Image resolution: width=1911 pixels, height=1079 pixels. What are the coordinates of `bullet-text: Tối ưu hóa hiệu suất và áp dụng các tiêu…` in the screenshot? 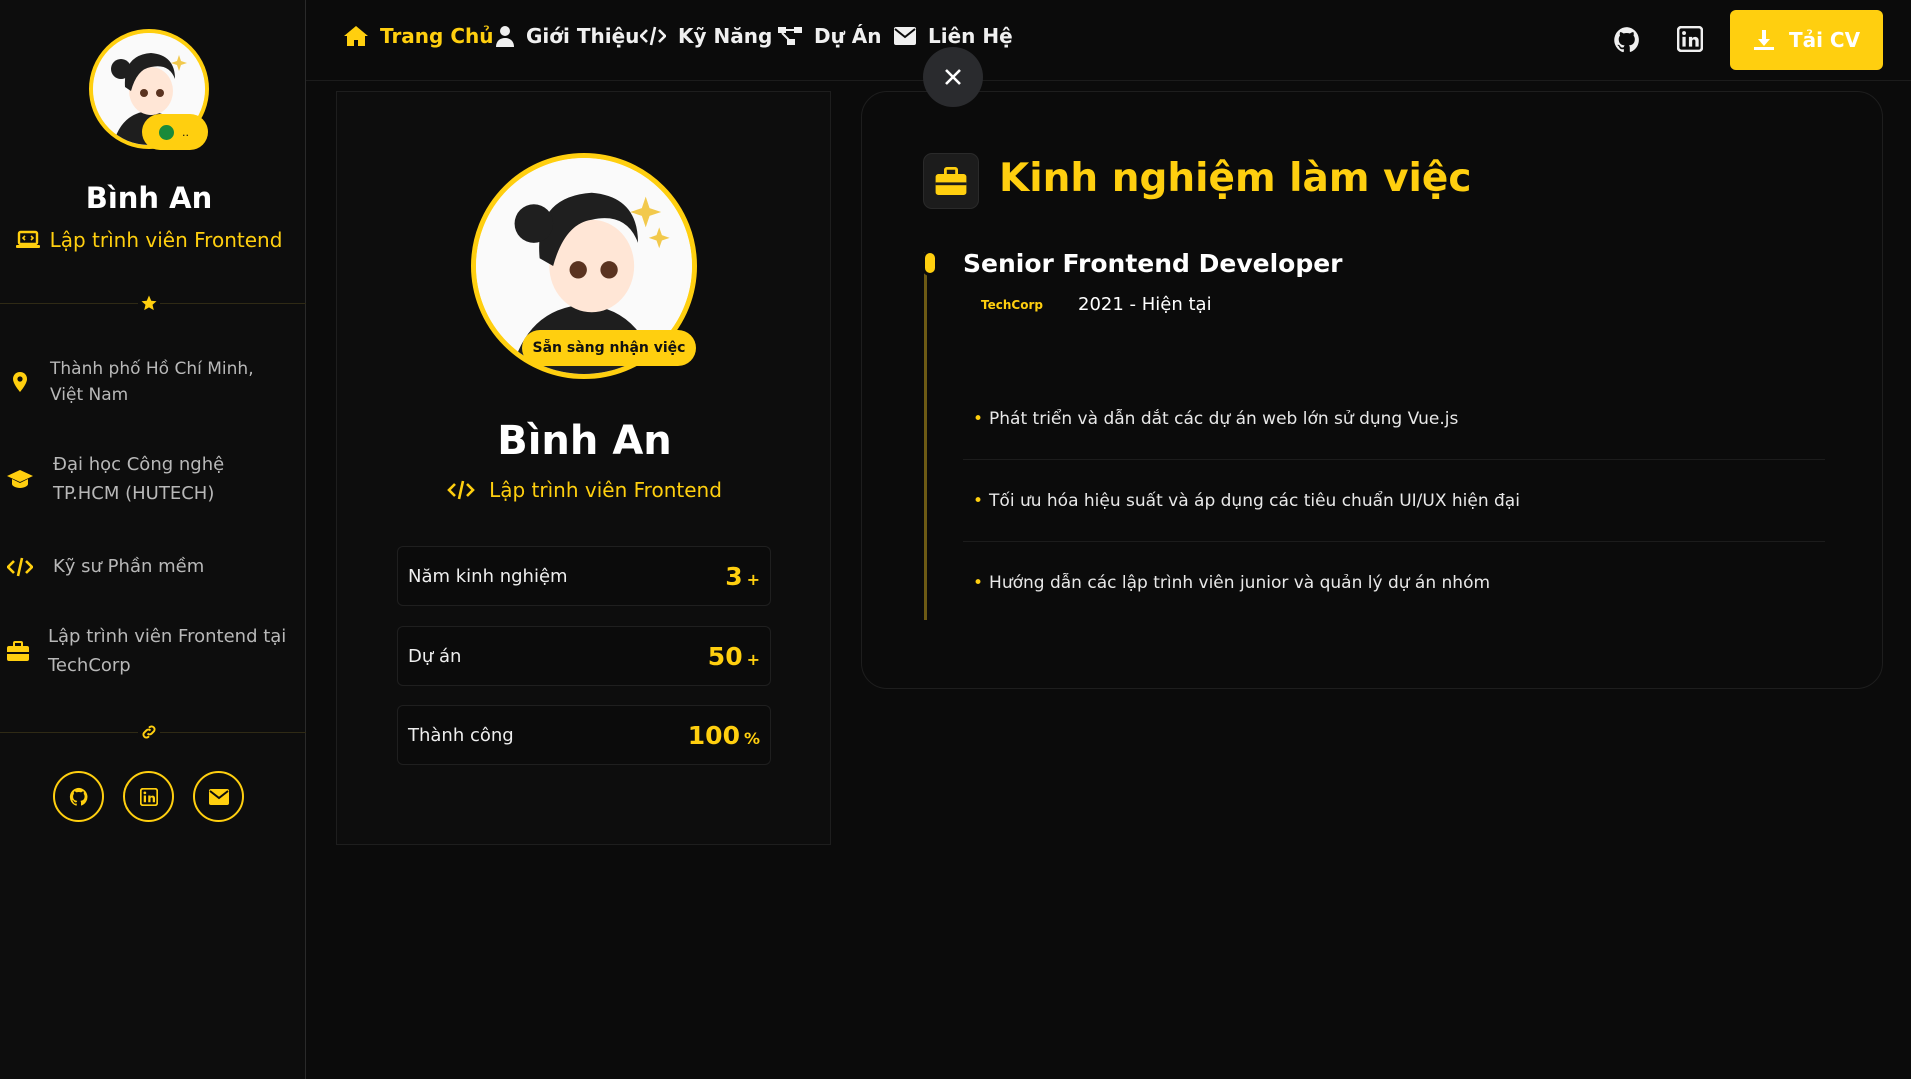 It's located at (1254, 500).